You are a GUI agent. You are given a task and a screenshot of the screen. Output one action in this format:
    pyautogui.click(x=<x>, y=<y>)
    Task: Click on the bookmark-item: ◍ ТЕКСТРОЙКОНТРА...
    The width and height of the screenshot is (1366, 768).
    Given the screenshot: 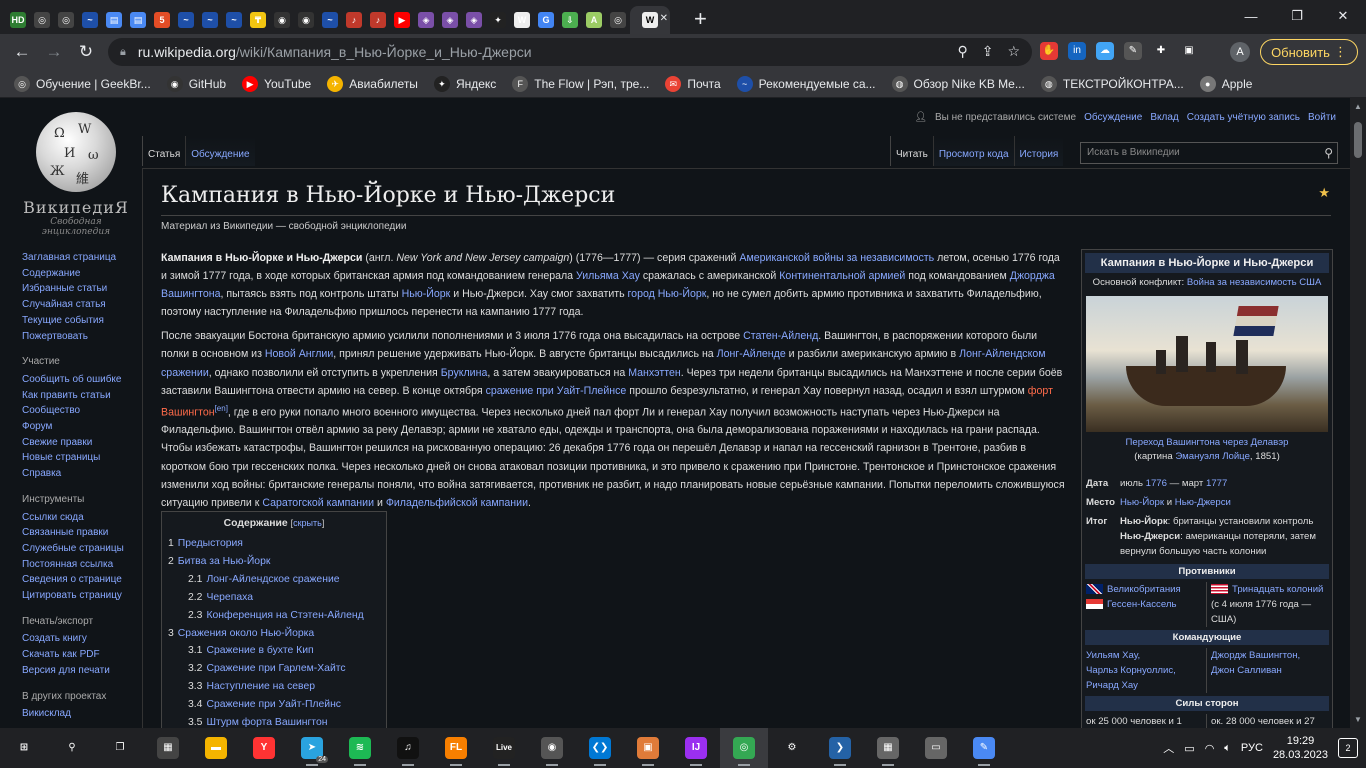 What is the action you would take?
    pyautogui.click(x=1112, y=83)
    